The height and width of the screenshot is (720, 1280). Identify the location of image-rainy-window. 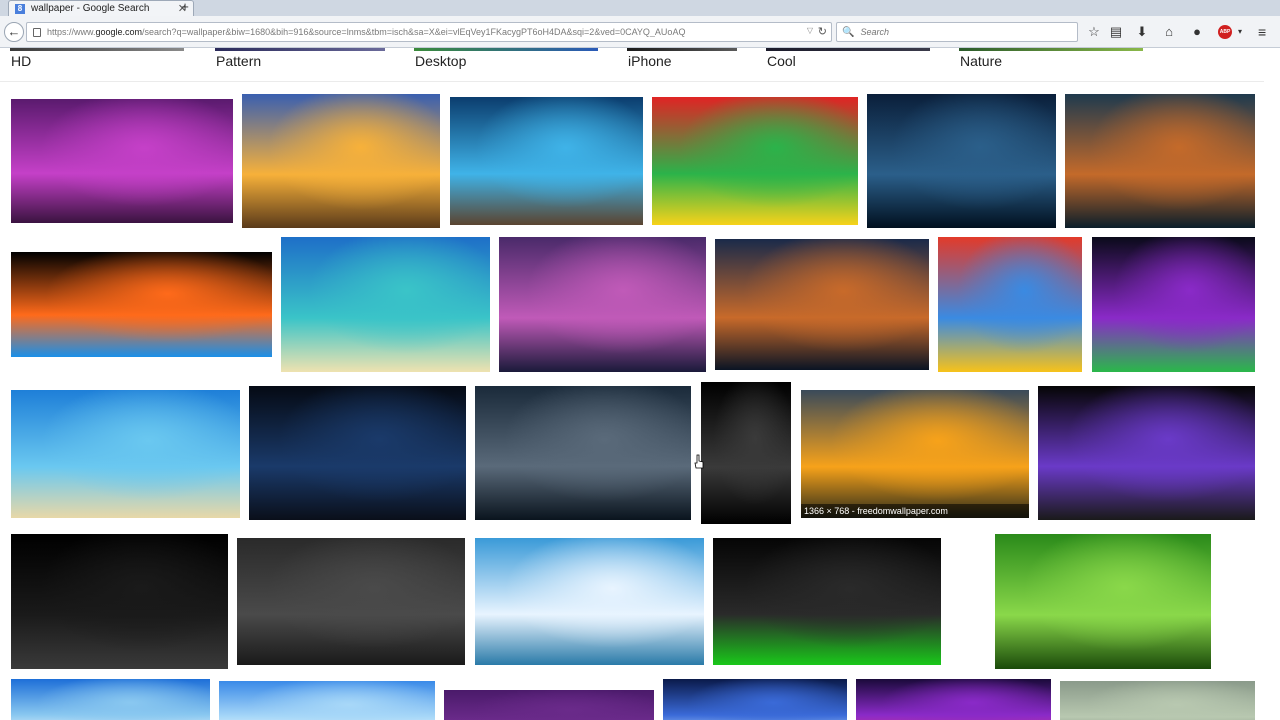
(1160, 161).